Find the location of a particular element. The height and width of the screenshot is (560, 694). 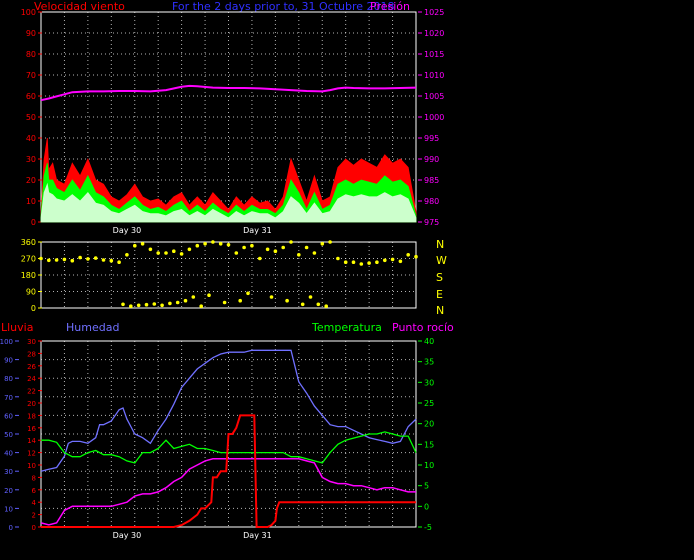

temperature-axis-tick-label: 20 is located at coordinates (429, 424).